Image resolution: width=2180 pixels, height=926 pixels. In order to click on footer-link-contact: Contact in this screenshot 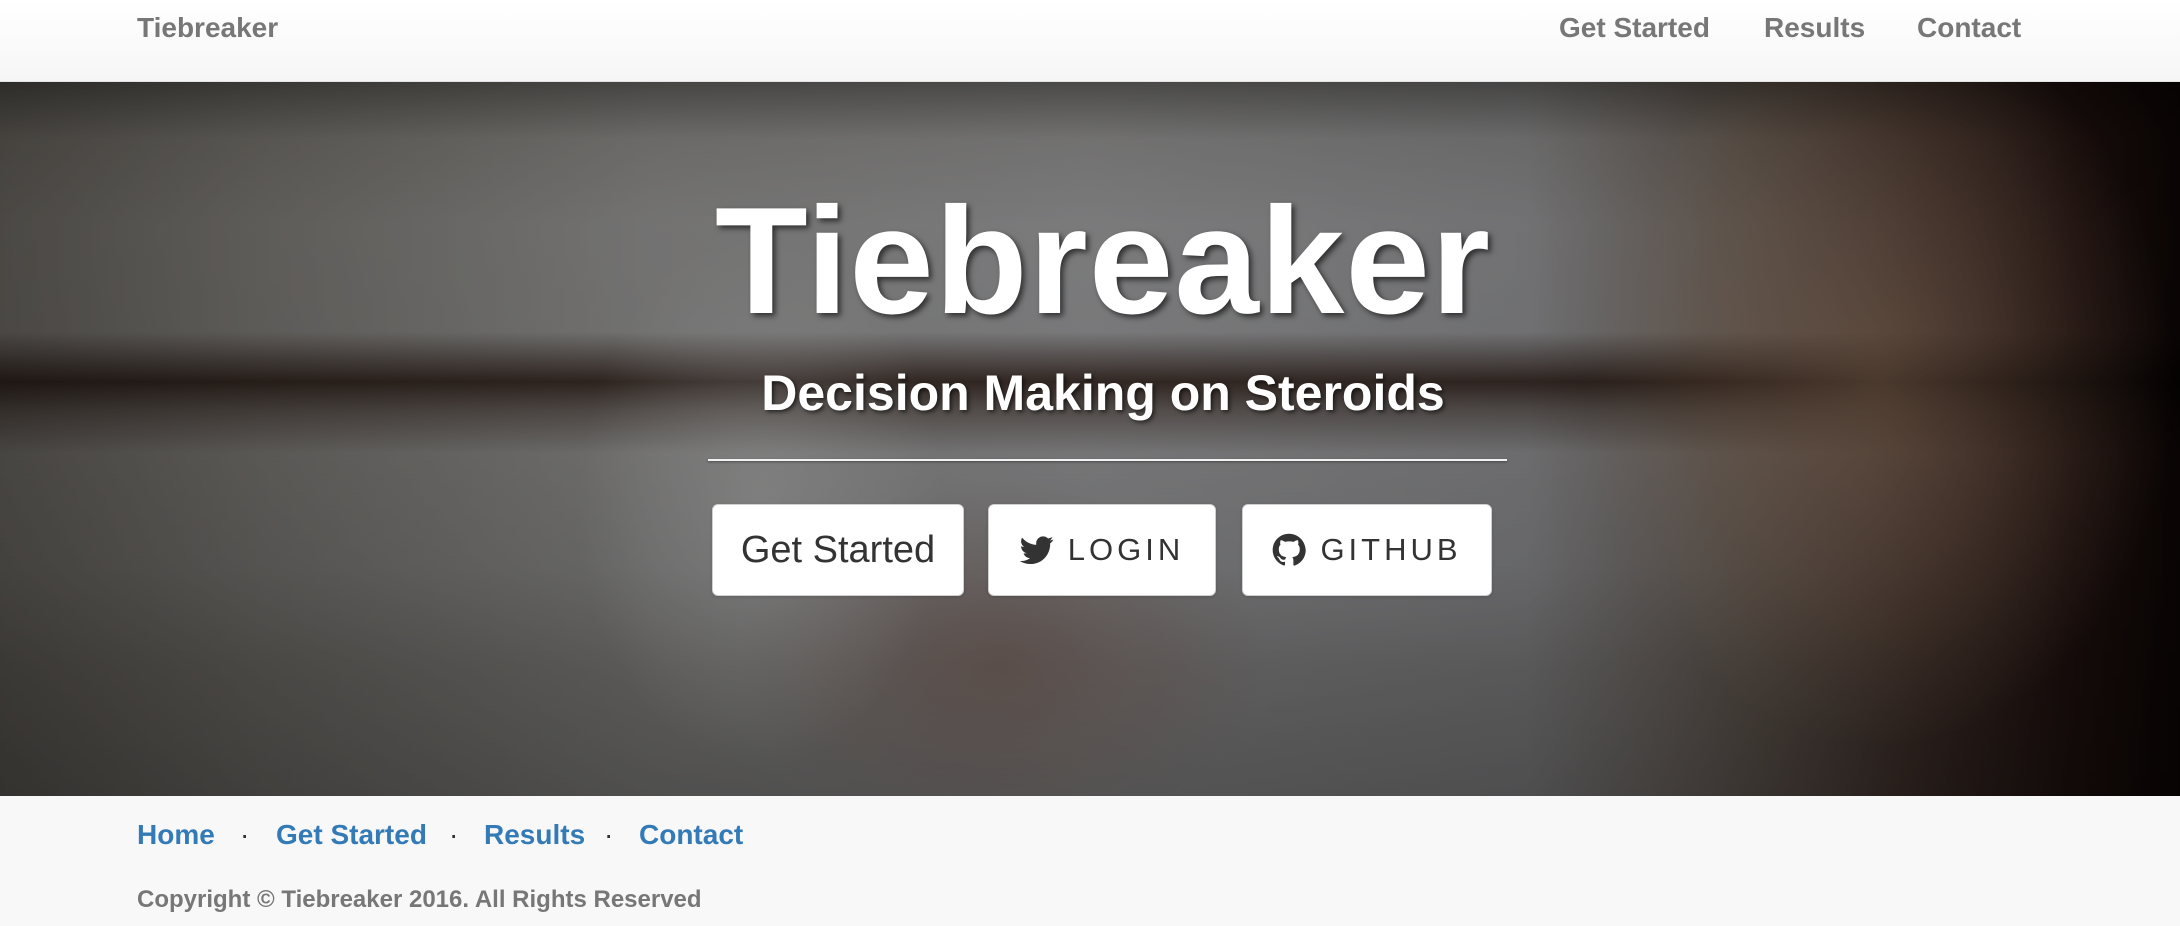, I will do `click(691, 835)`.